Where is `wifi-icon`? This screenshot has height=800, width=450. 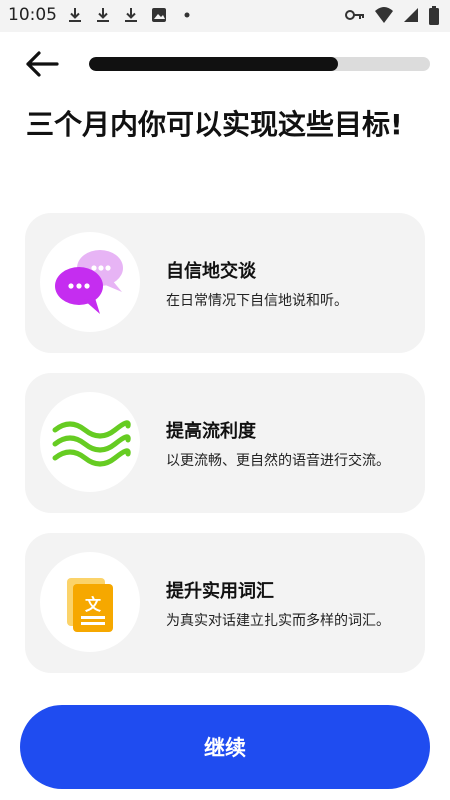
wifi-icon is located at coordinates (384, 15).